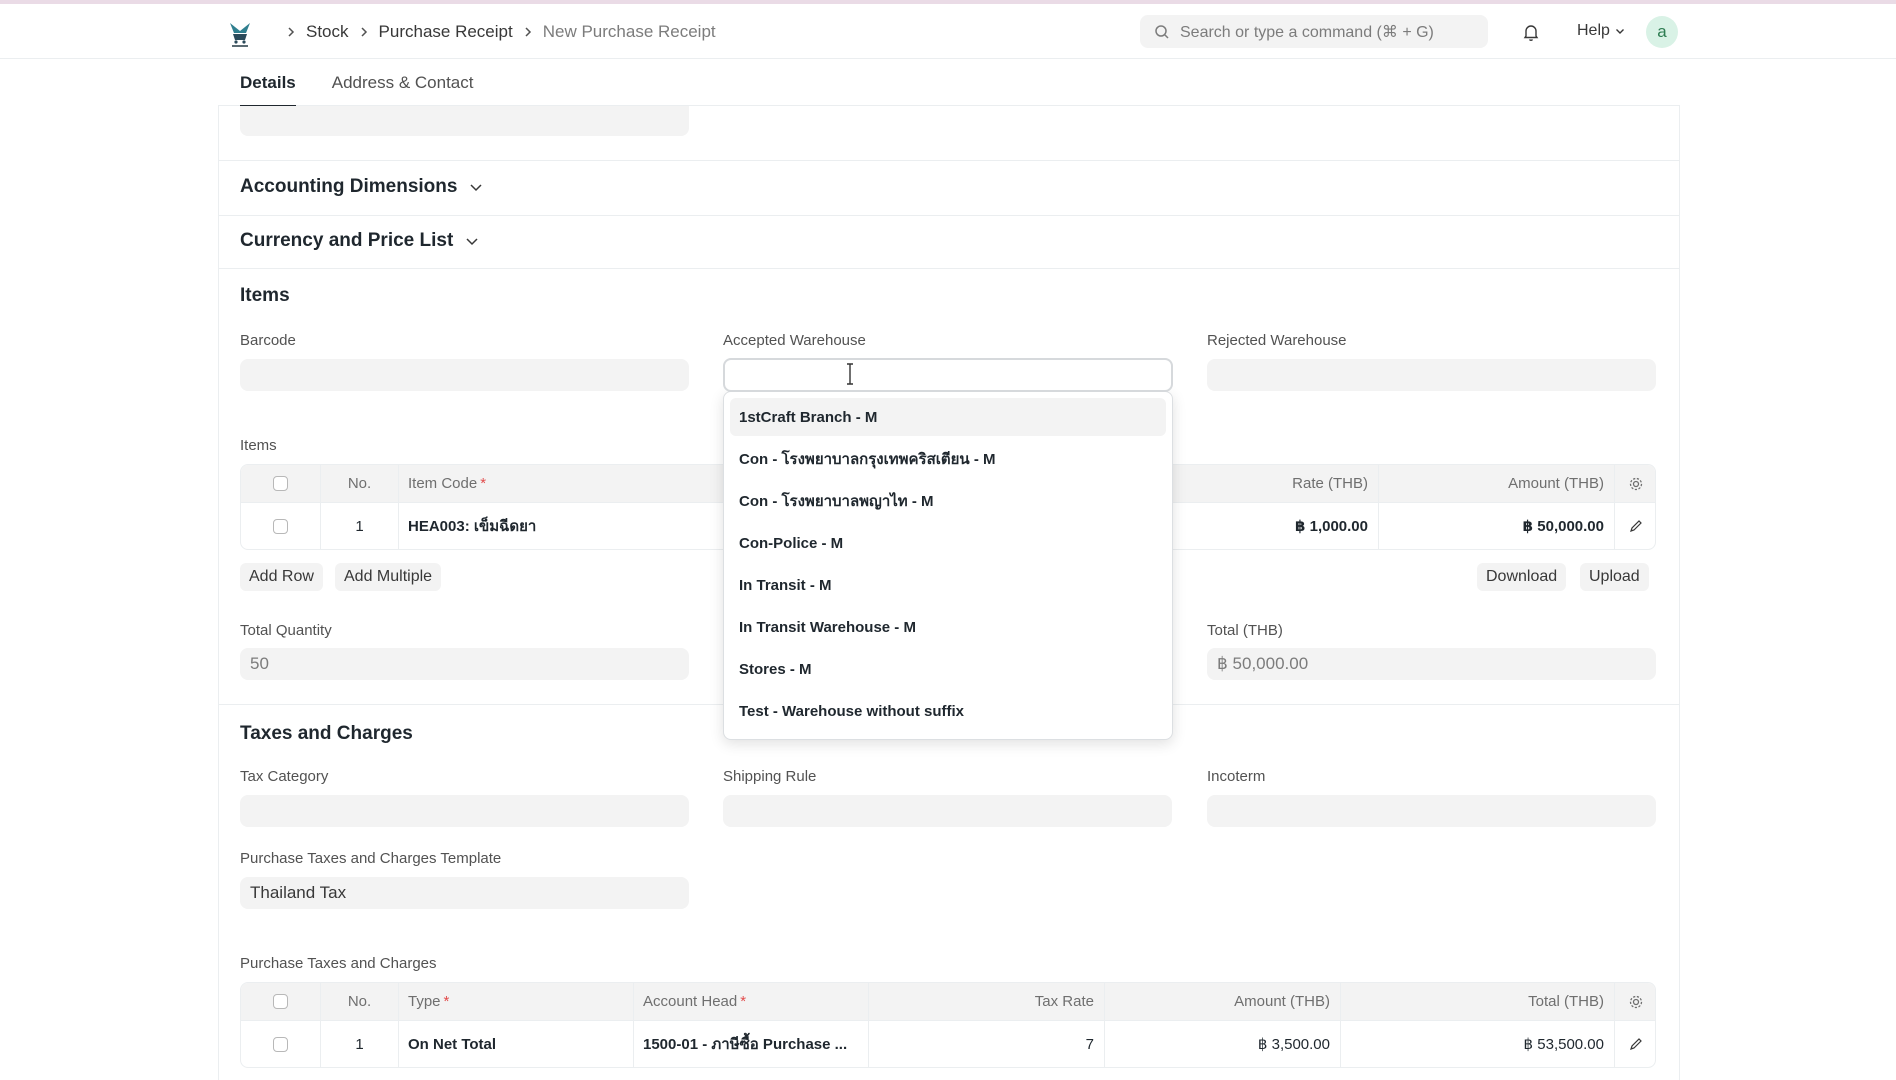  Describe the element at coordinates (284, 776) in the screenshot. I see `tax-category-label: Tax Category` at that location.